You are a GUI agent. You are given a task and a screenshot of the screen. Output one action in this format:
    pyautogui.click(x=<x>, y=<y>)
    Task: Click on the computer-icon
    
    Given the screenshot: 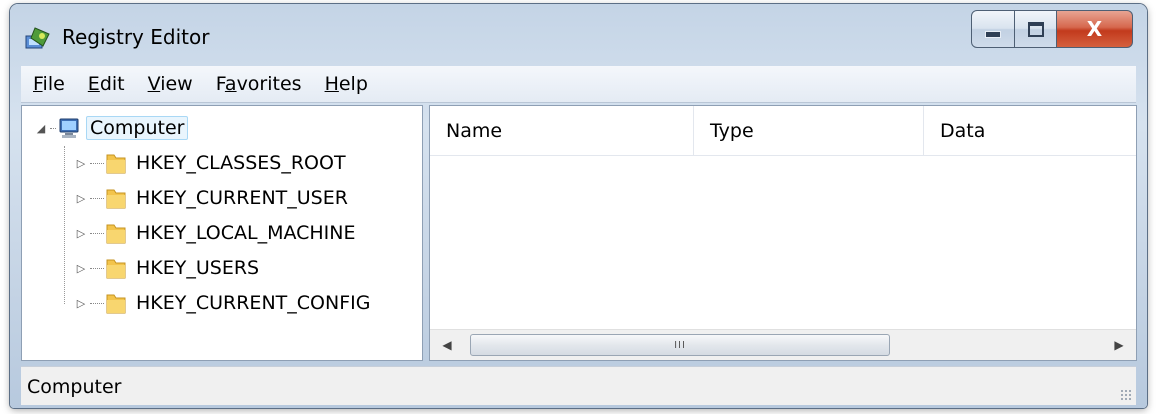 What is the action you would take?
    pyautogui.click(x=69, y=128)
    